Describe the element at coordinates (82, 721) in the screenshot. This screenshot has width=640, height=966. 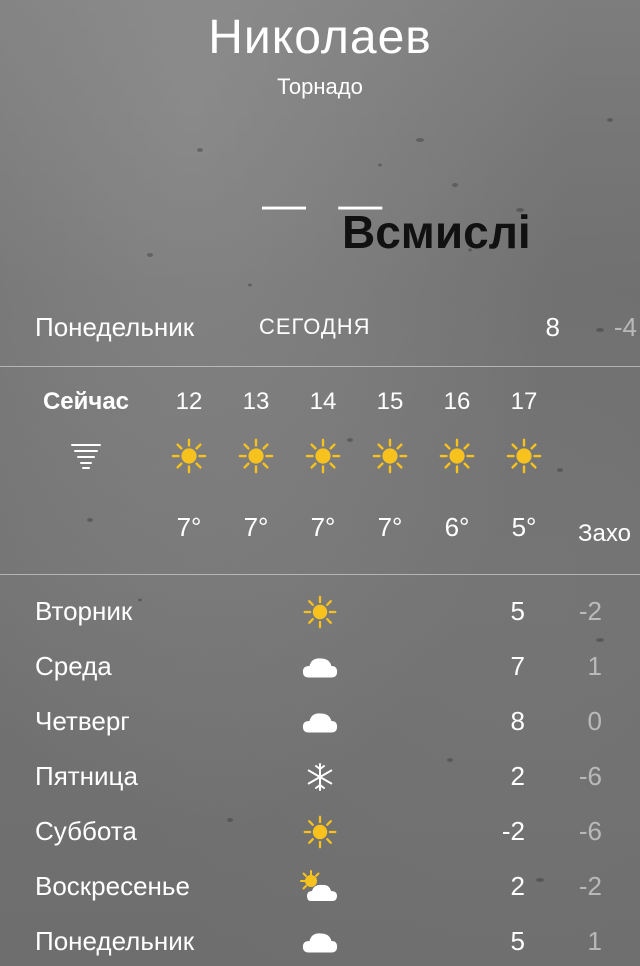
I see `day-name: Четверг` at that location.